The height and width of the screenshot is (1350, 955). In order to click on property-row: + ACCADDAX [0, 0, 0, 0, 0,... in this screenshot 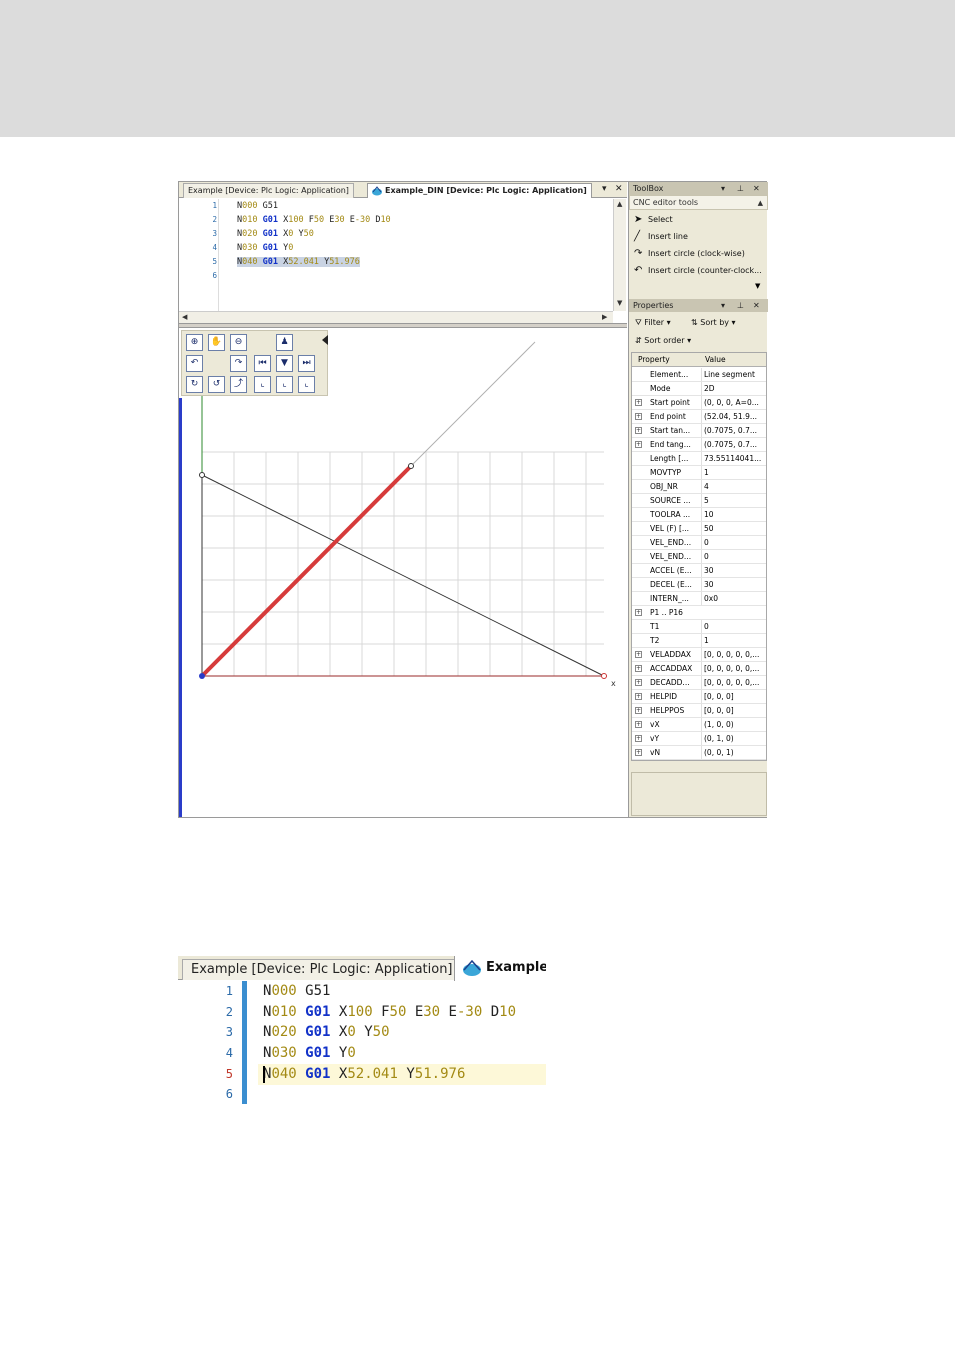, I will do `click(699, 669)`.